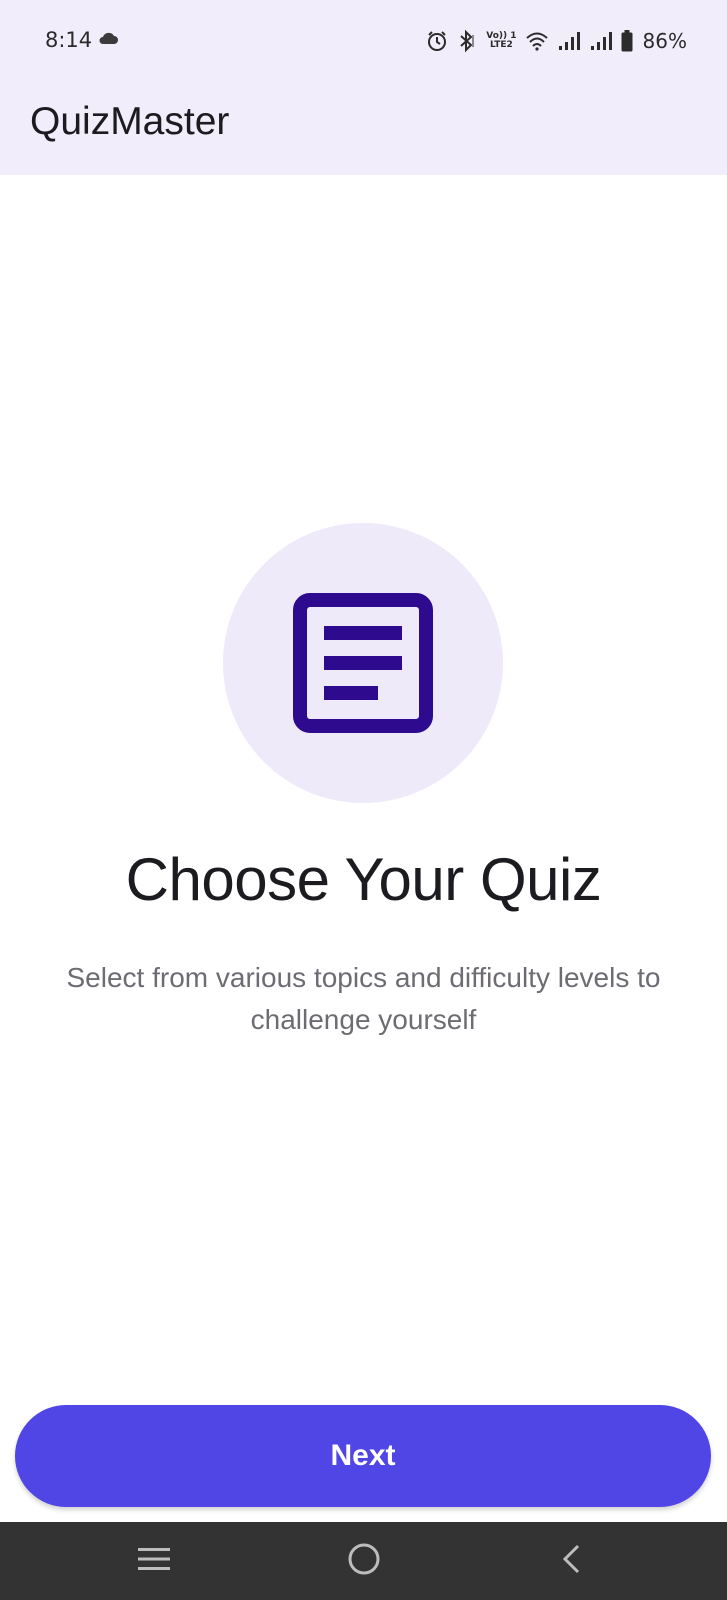 This screenshot has width=727, height=1600. I want to click on next-button-label: Next, so click(363, 1455).